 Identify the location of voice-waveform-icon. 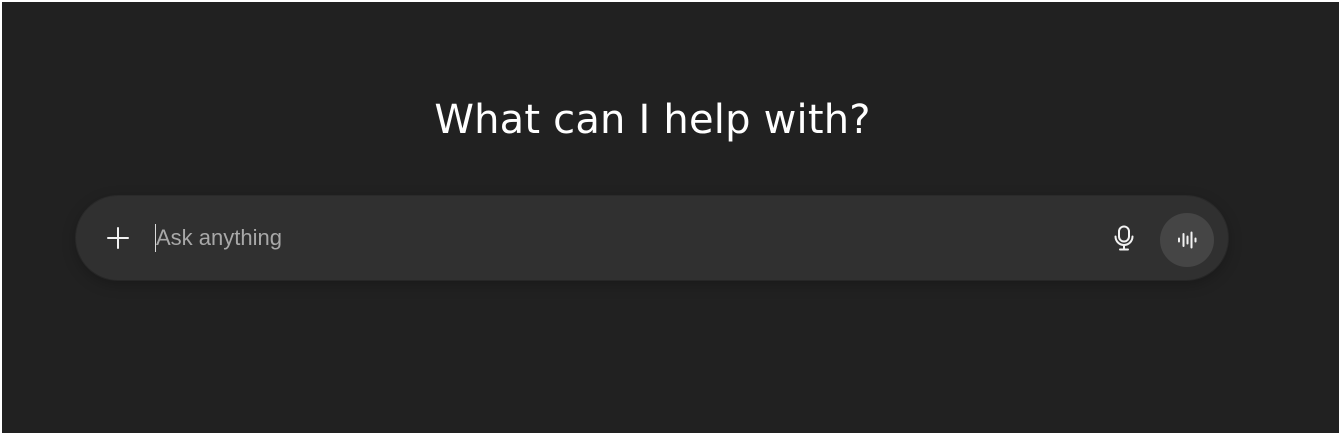
(1187, 240).